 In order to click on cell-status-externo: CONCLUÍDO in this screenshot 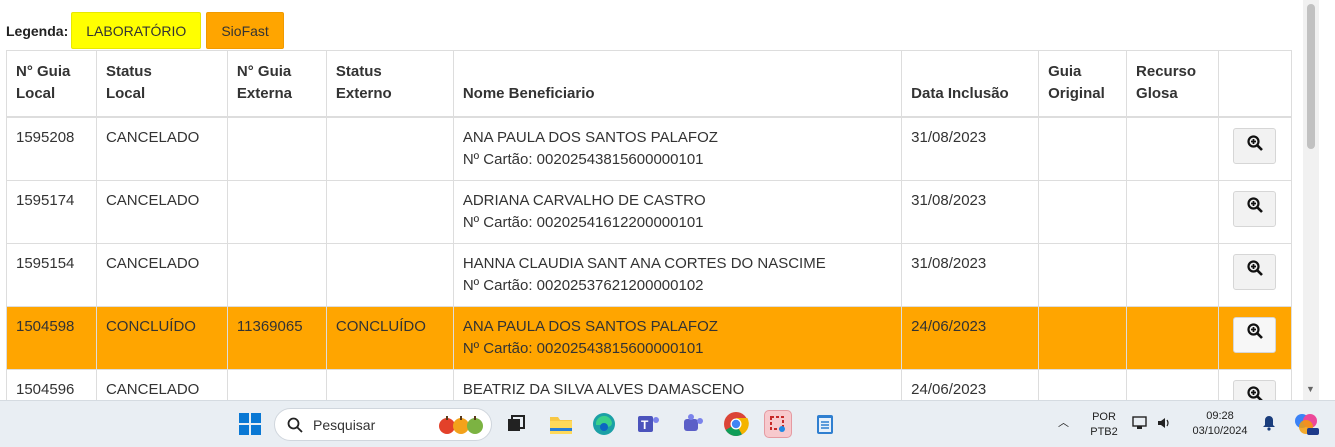, I will do `click(389, 337)`.